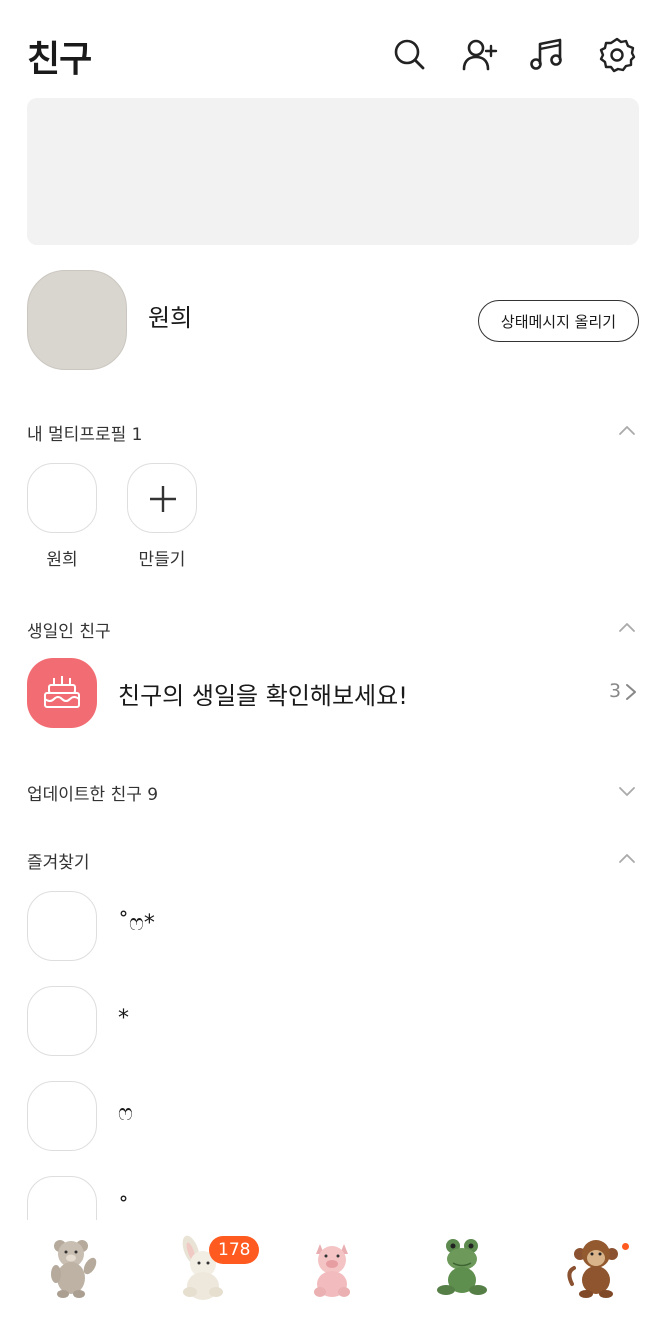 The image size is (666, 1329). What do you see at coordinates (333, 927) in the screenshot?
I see `favorite-friend-row: ˚ෆ*` at bounding box center [333, 927].